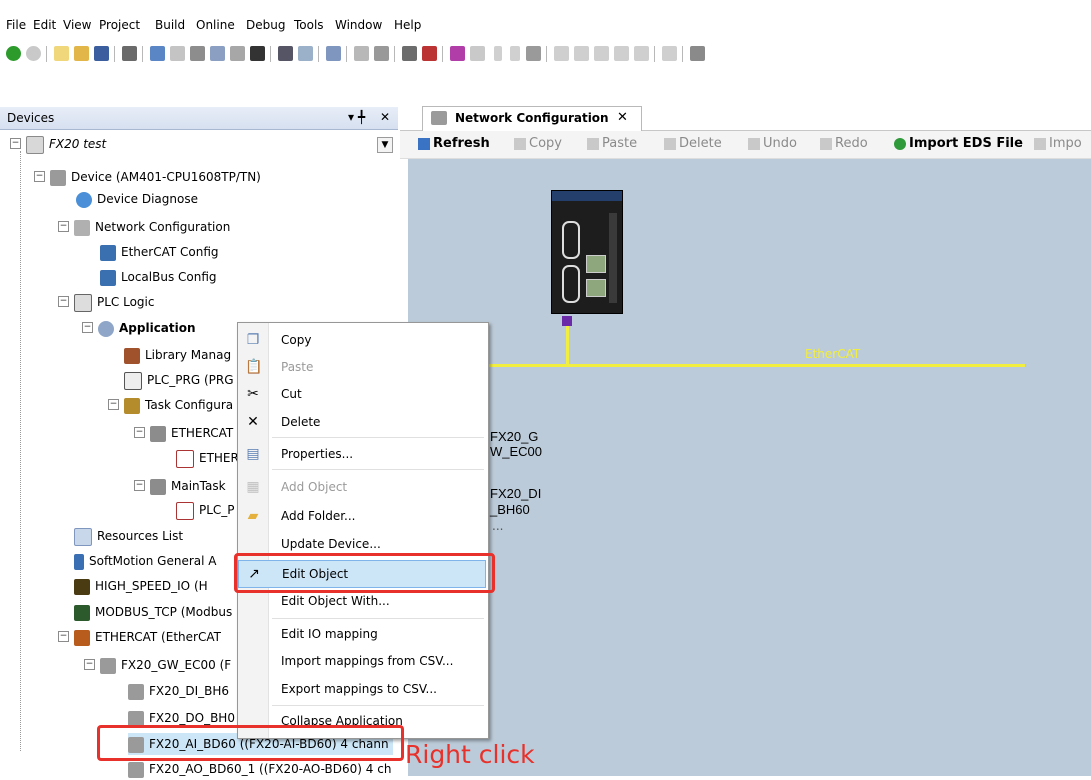 The height and width of the screenshot is (780, 1091). Describe the element at coordinates (409, 53) in the screenshot. I see `build-all-icon` at that location.